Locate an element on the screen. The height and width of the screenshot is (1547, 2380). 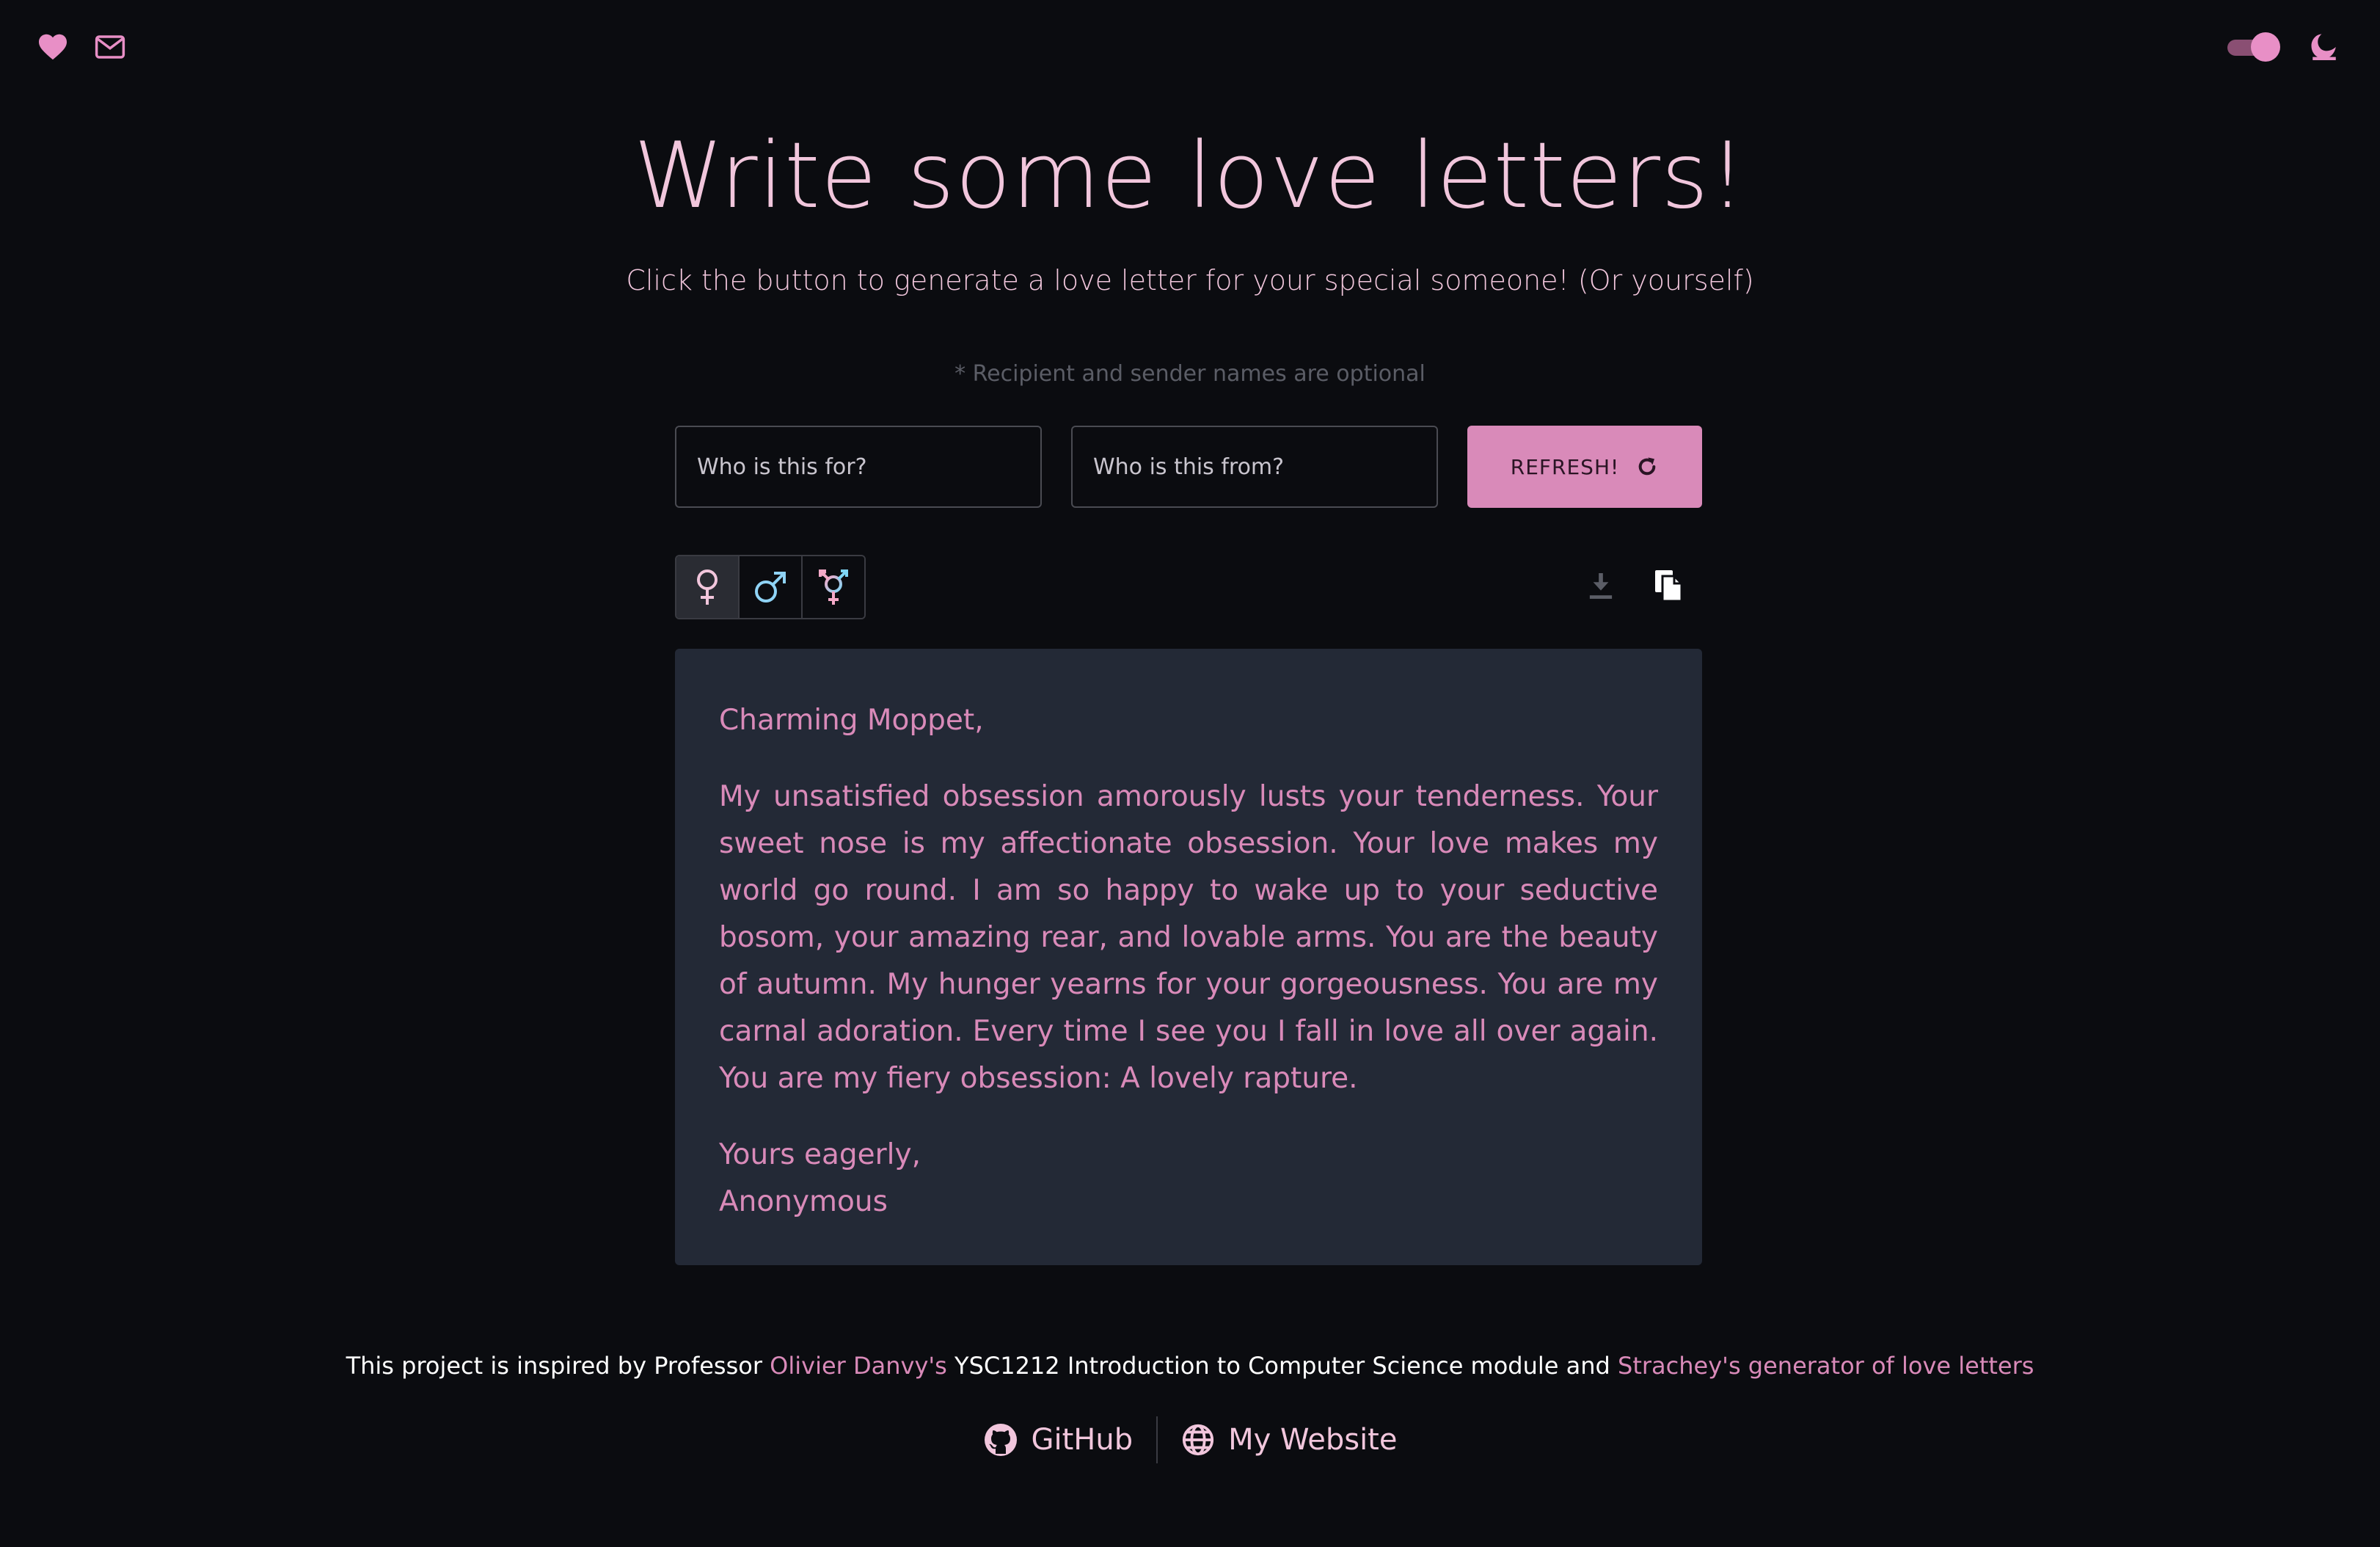
topbar-right is located at coordinates (2283, 47).